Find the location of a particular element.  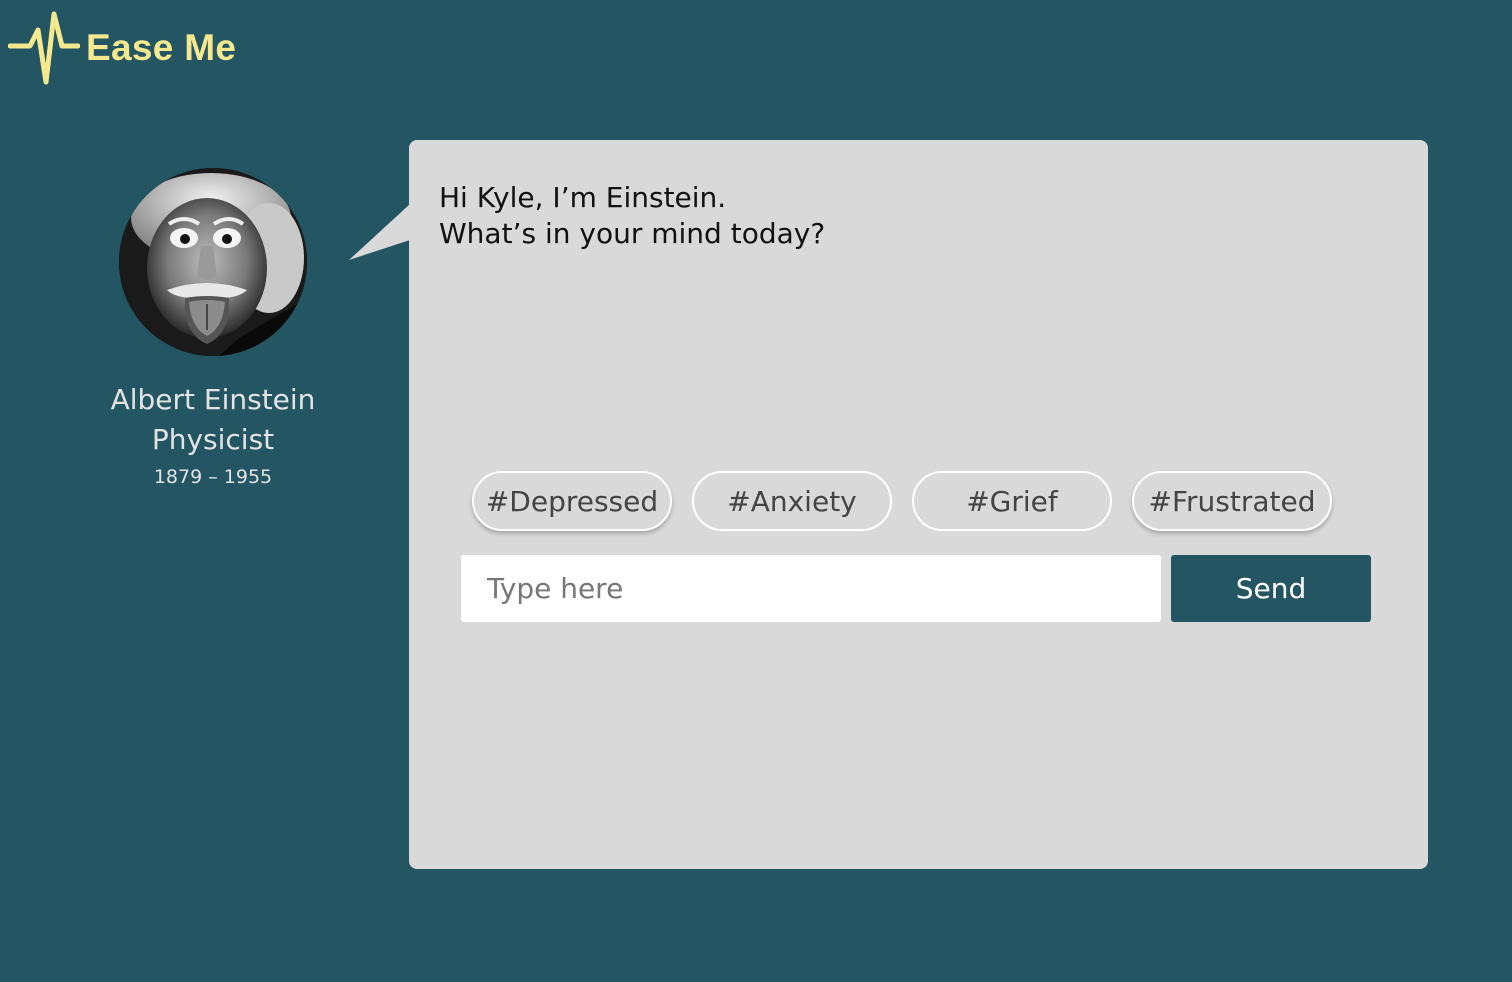

suggestion-tags: #Depressed #Anxiety #Grief #Frustrated is located at coordinates (912, 501).